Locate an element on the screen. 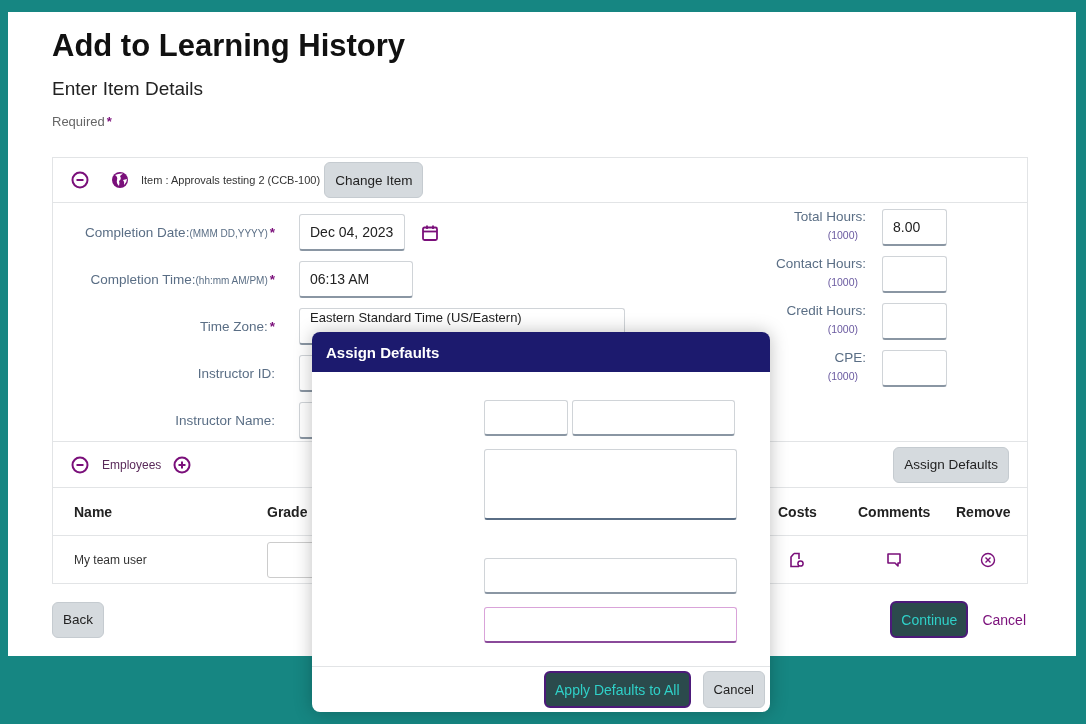 This screenshot has height=724, width=1086. document-coin-icon is located at coordinates (796, 559).